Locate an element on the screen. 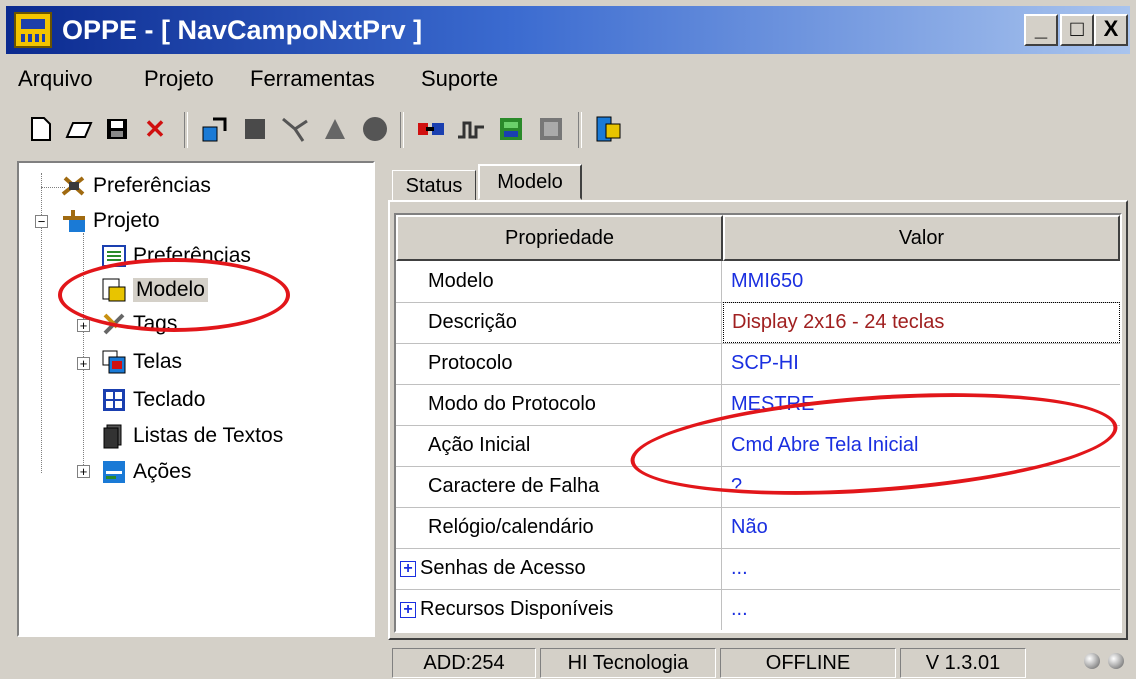 Image resolution: width=1136 pixels, height=679 pixels. save-icon is located at coordinates (117, 129).